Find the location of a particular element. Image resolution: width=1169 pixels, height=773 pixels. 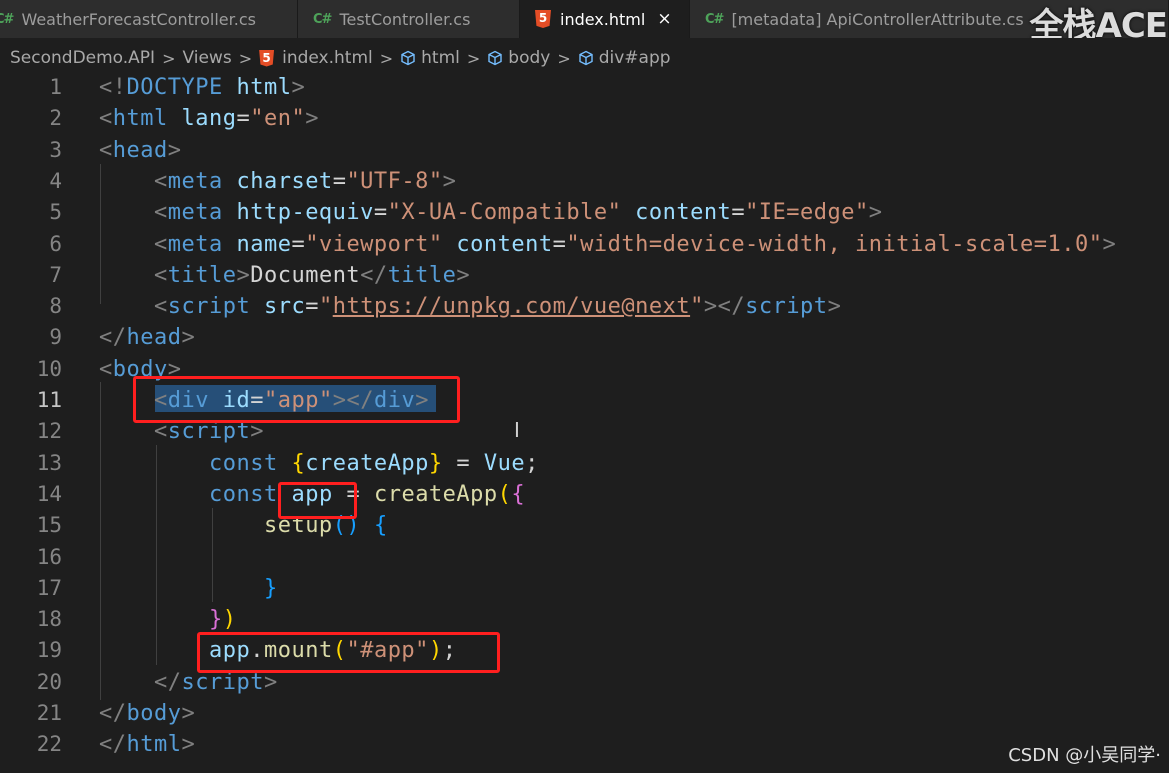

code-line: 21 </body> is located at coordinates (584, 713).